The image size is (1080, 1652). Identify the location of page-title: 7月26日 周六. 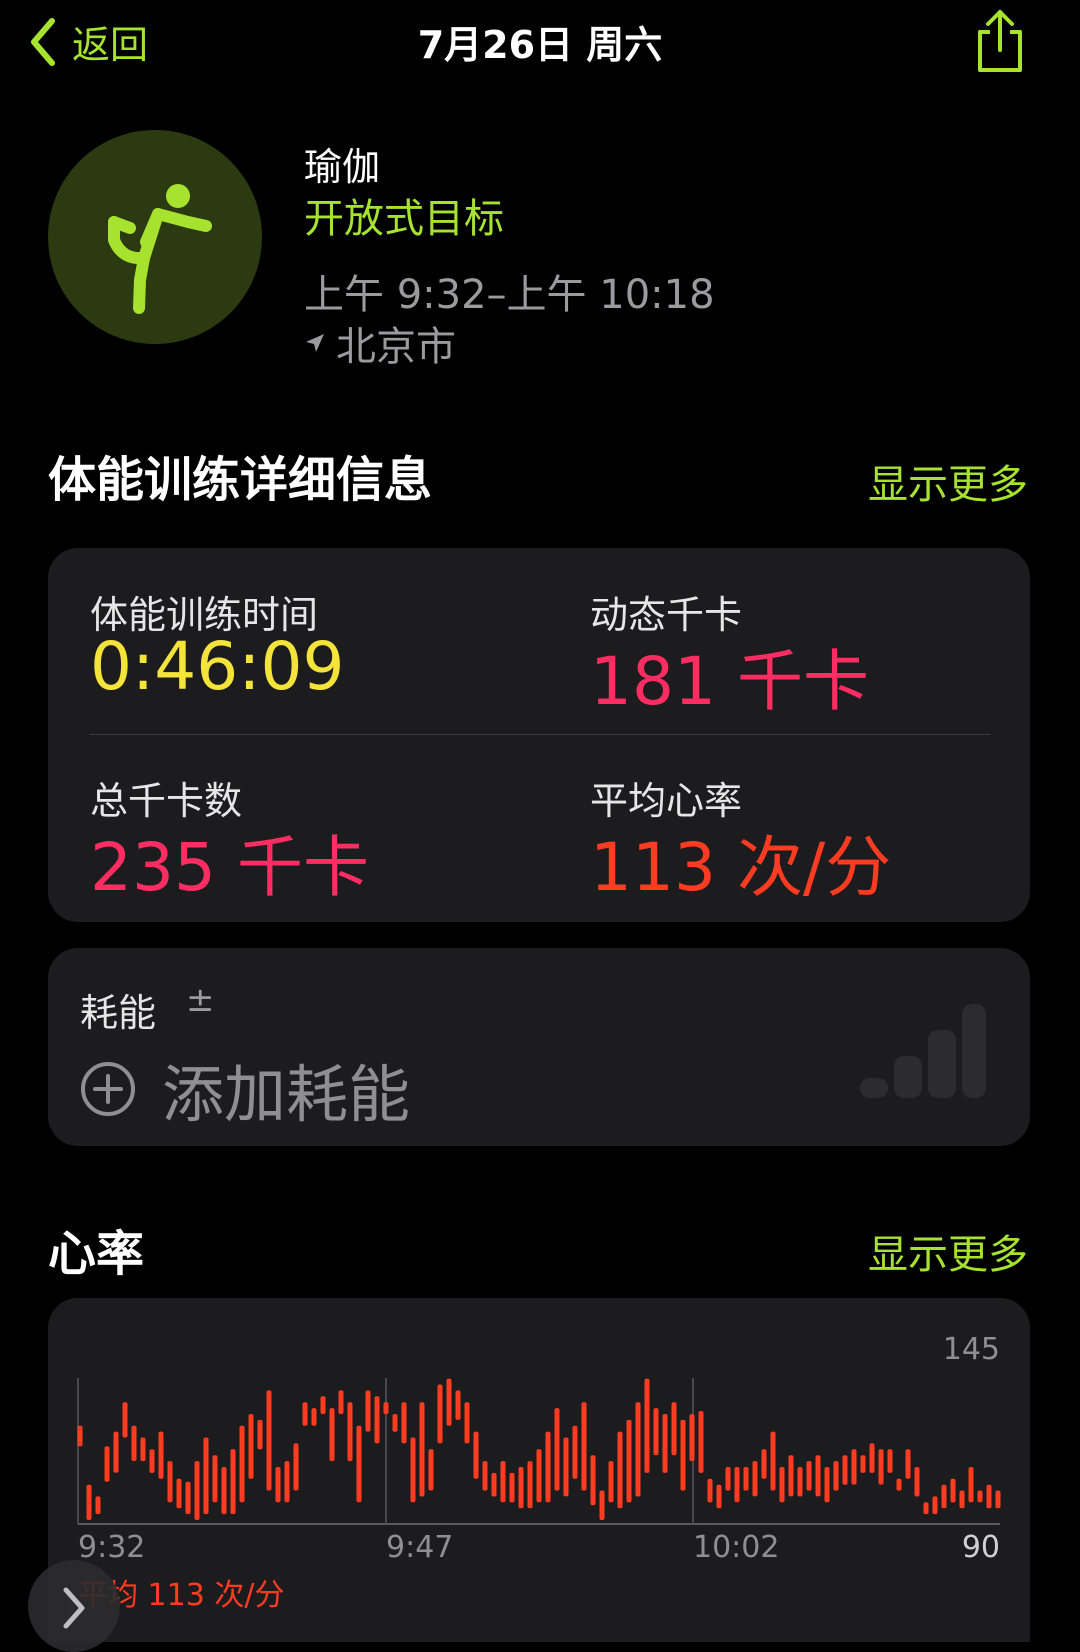
(540, 45).